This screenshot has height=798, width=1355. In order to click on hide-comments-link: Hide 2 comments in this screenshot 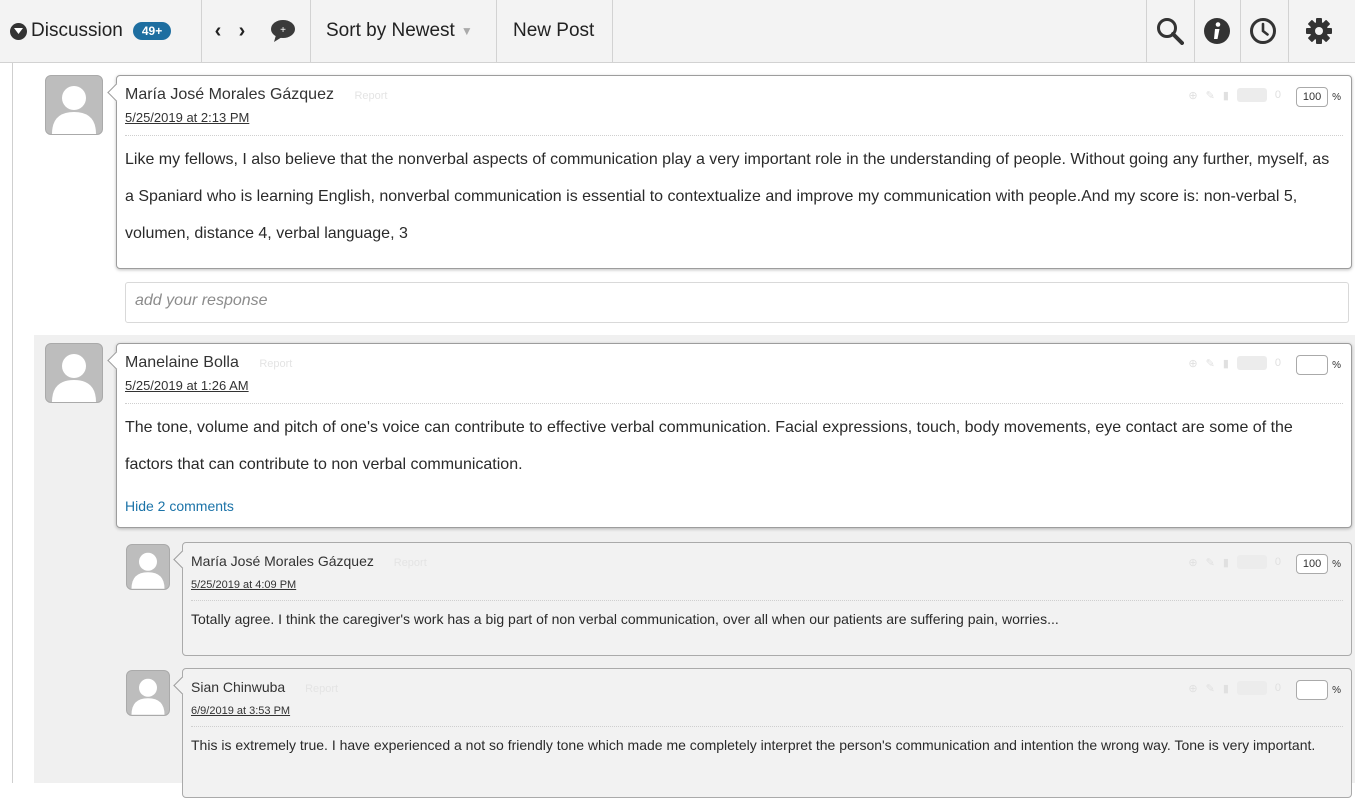, I will do `click(179, 506)`.